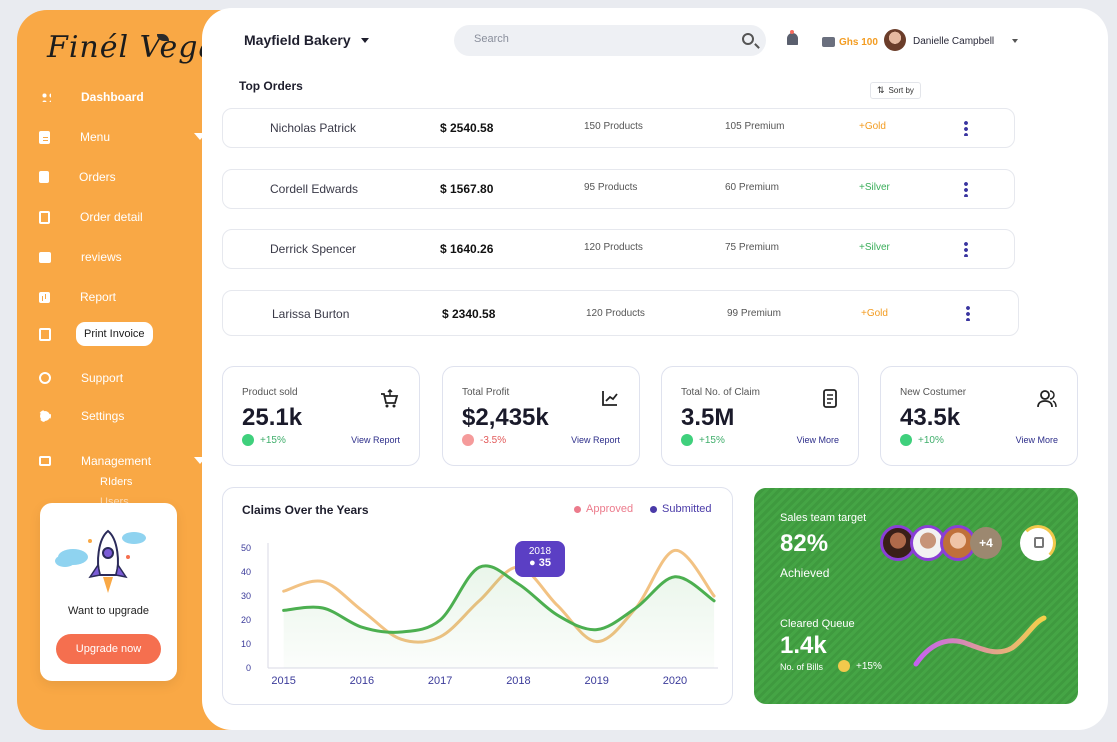 This screenshot has height=742, width=1117. What do you see at coordinates (613, 126) in the screenshot?
I see `order-products: 150 Products` at bounding box center [613, 126].